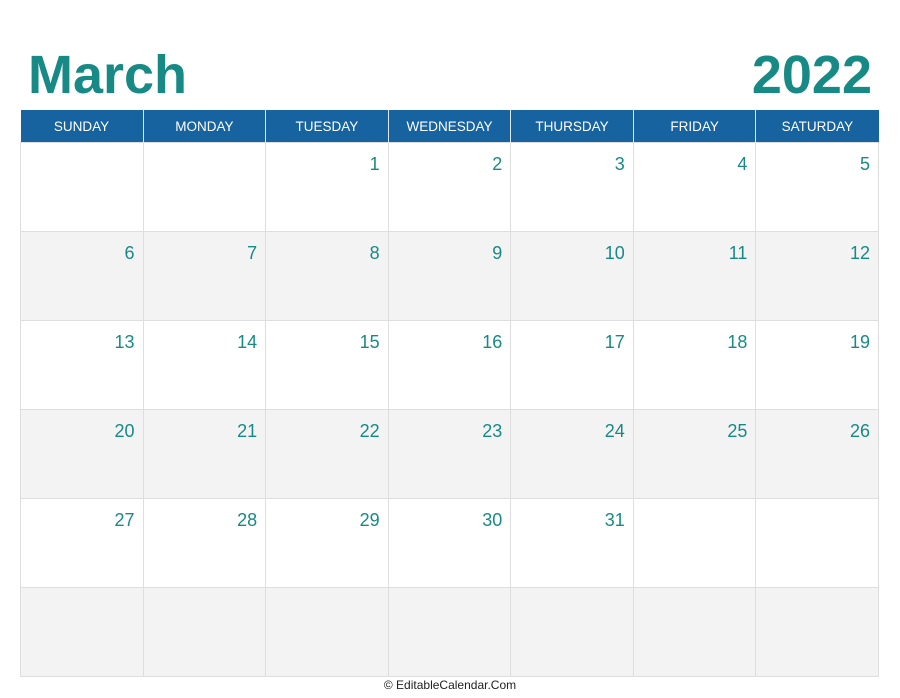 The height and width of the screenshot is (698, 900). What do you see at coordinates (572, 454) in the screenshot?
I see `day-cell: 24` at bounding box center [572, 454].